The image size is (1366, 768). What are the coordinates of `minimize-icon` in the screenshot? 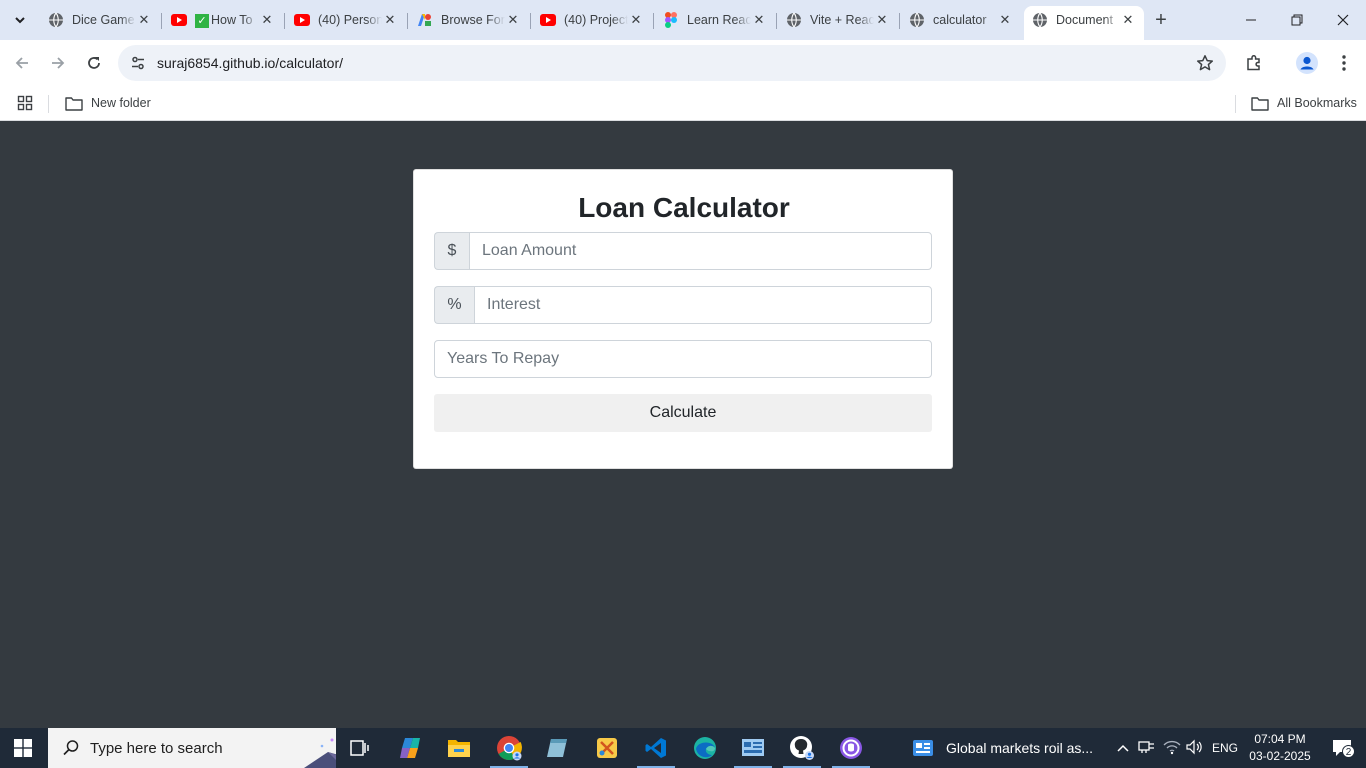 It's located at (1251, 20).